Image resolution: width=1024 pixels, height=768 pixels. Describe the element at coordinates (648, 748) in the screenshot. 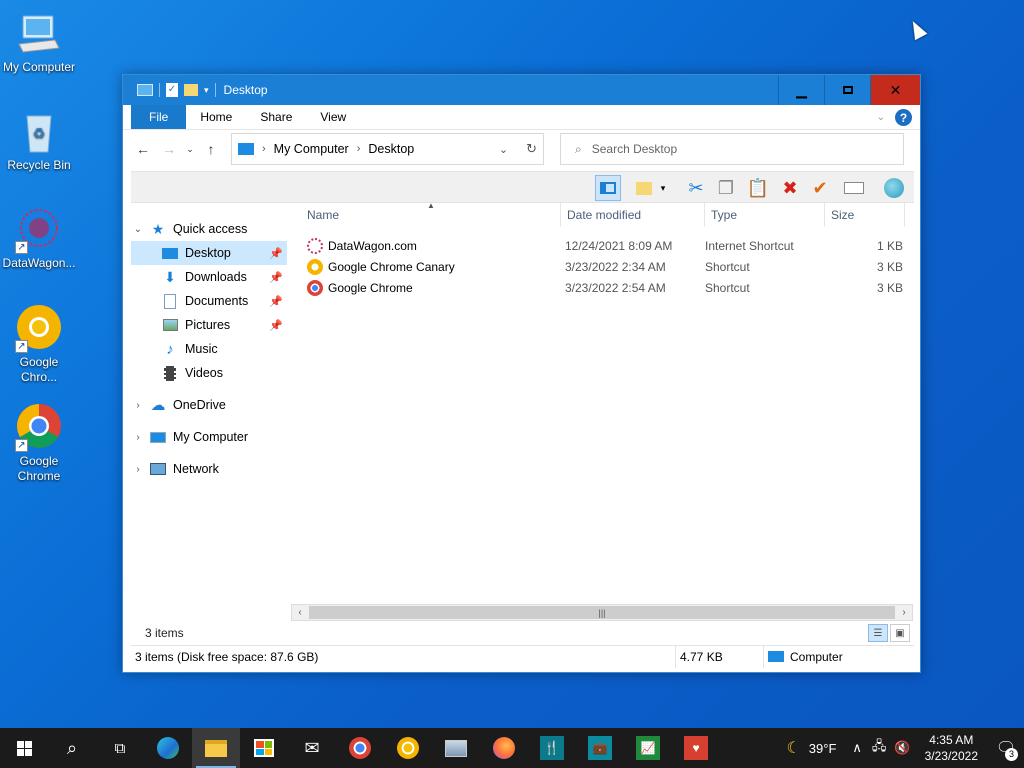

I see `taskbar-app-chart: 📈` at that location.